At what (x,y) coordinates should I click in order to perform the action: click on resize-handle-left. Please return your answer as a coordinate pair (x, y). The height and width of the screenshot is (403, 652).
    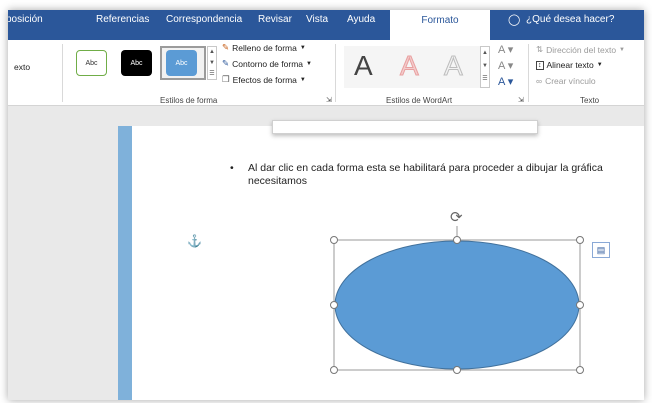
    Looking at the image, I should click on (334, 305).